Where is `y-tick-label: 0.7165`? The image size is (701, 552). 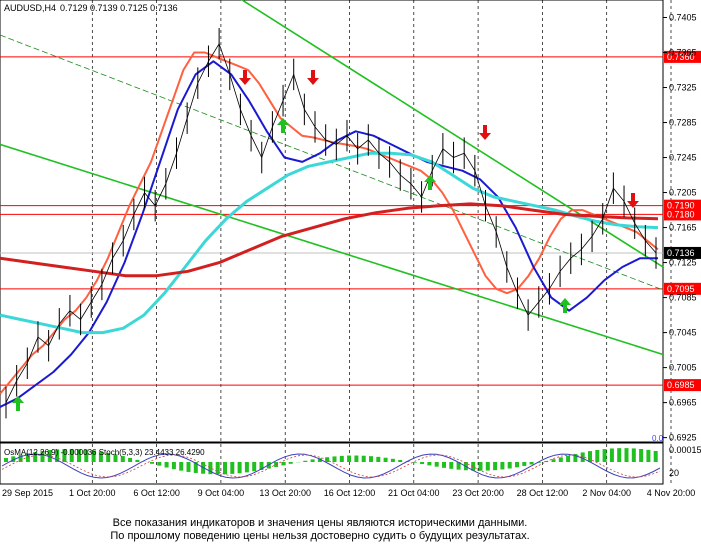 y-tick-label: 0.7165 is located at coordinates (683, 228).